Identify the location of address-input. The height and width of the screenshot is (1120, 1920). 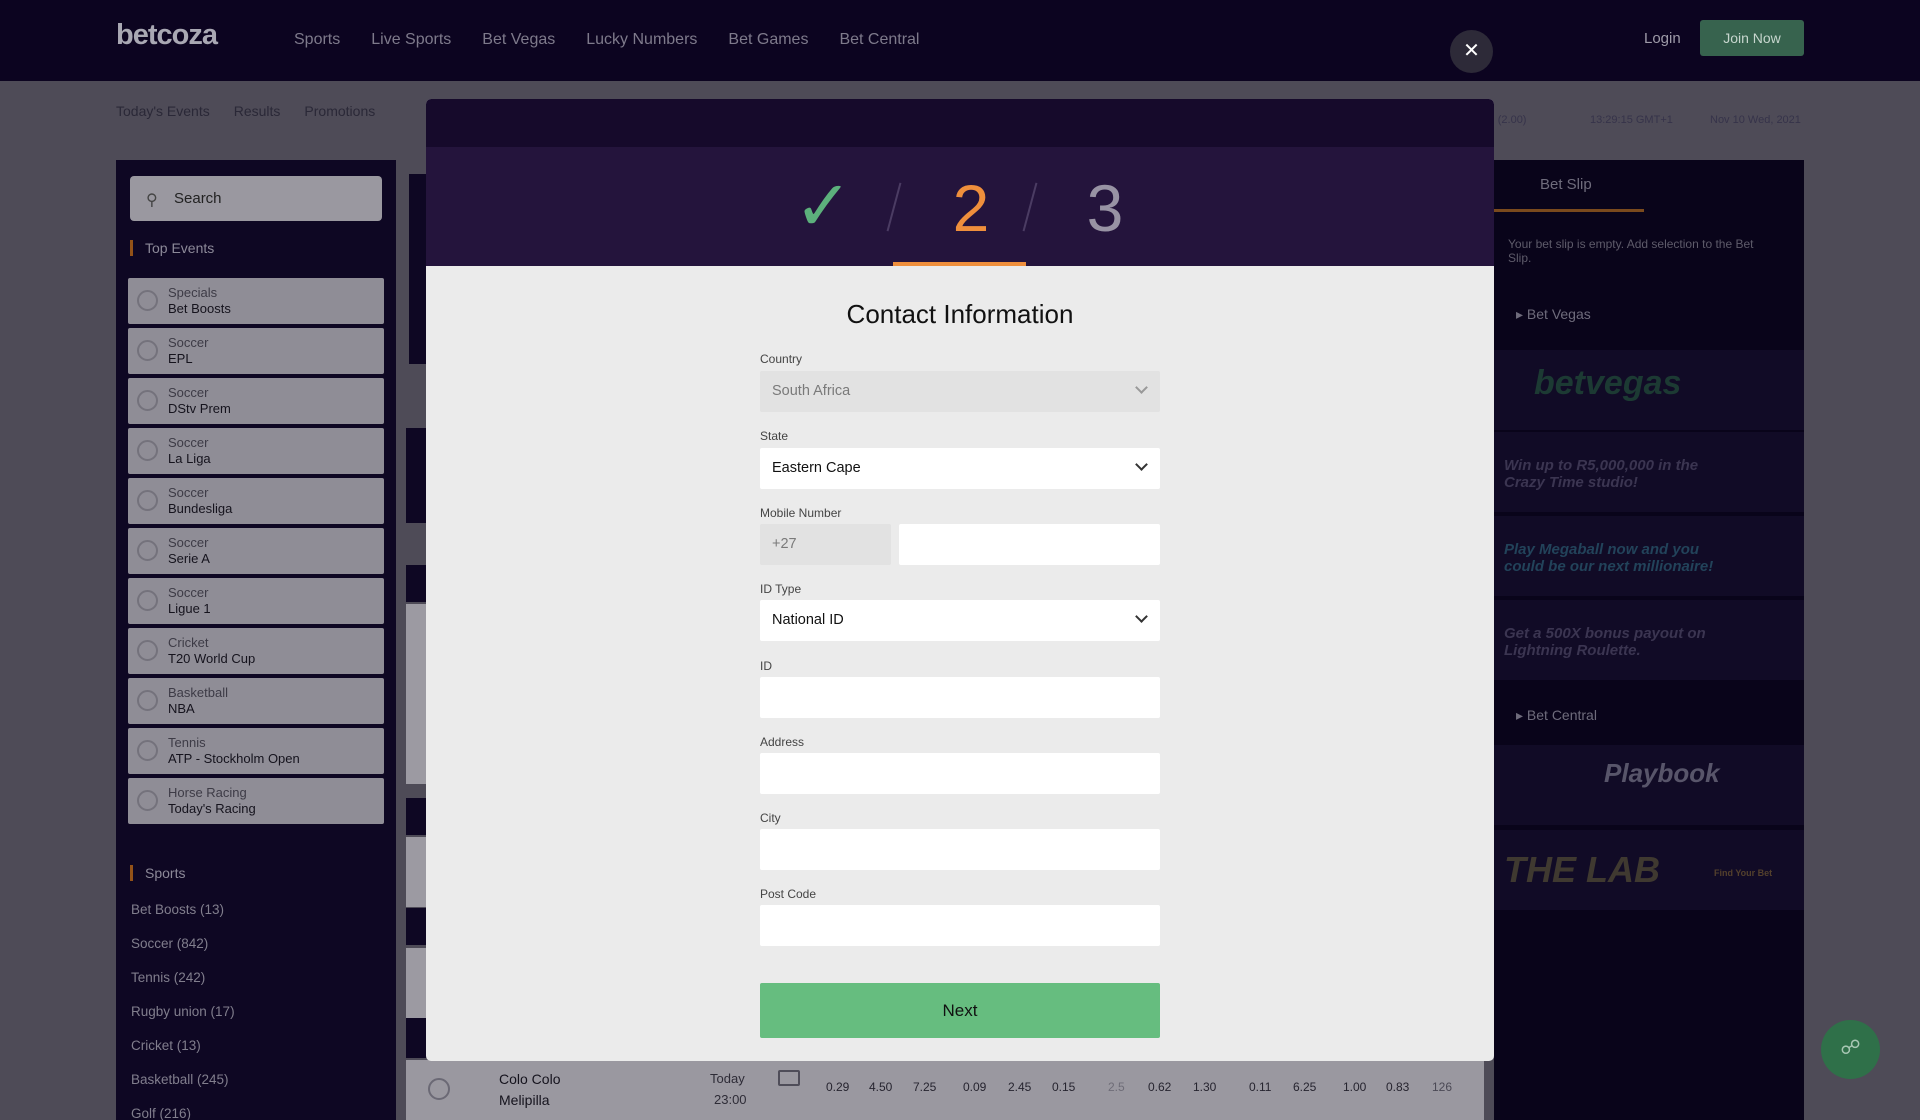
(960, 773).